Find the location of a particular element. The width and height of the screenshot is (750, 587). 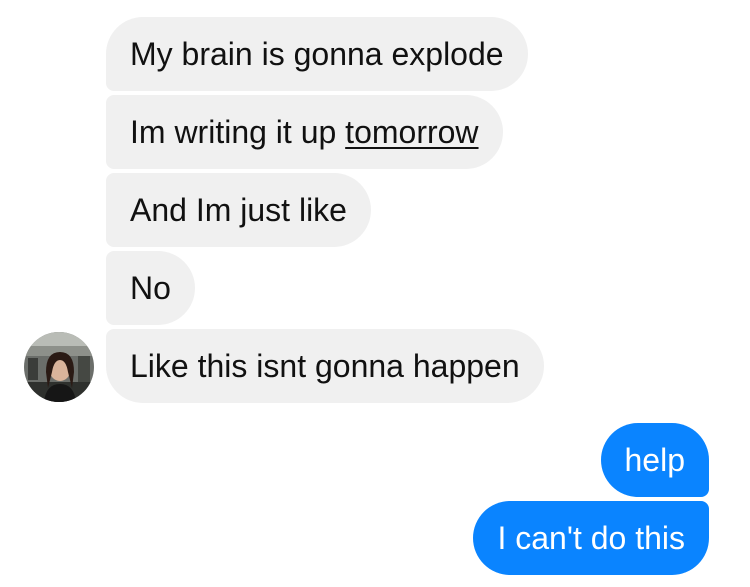

incoming-message-bubble: Like this isnt gonna happen is located at coordinates (325, 366).